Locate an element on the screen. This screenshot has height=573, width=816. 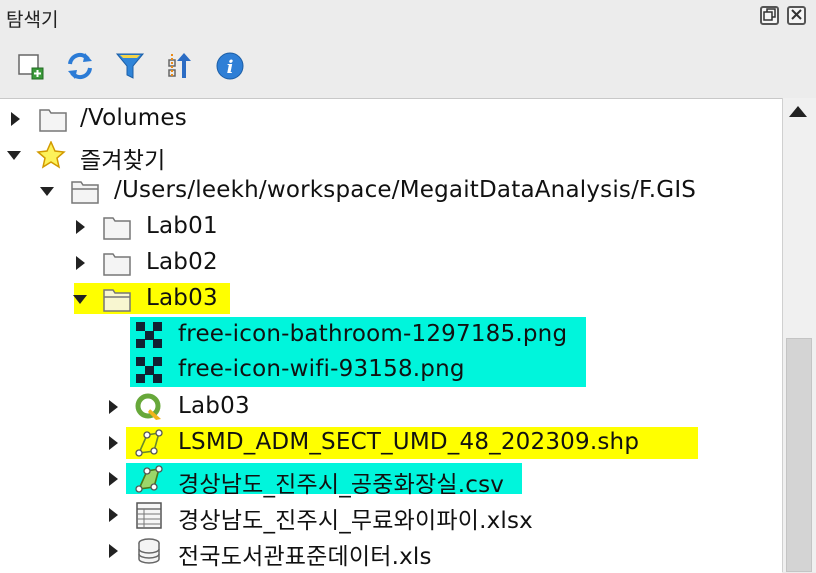
svg-text: i is located at coordinates (230, 67).